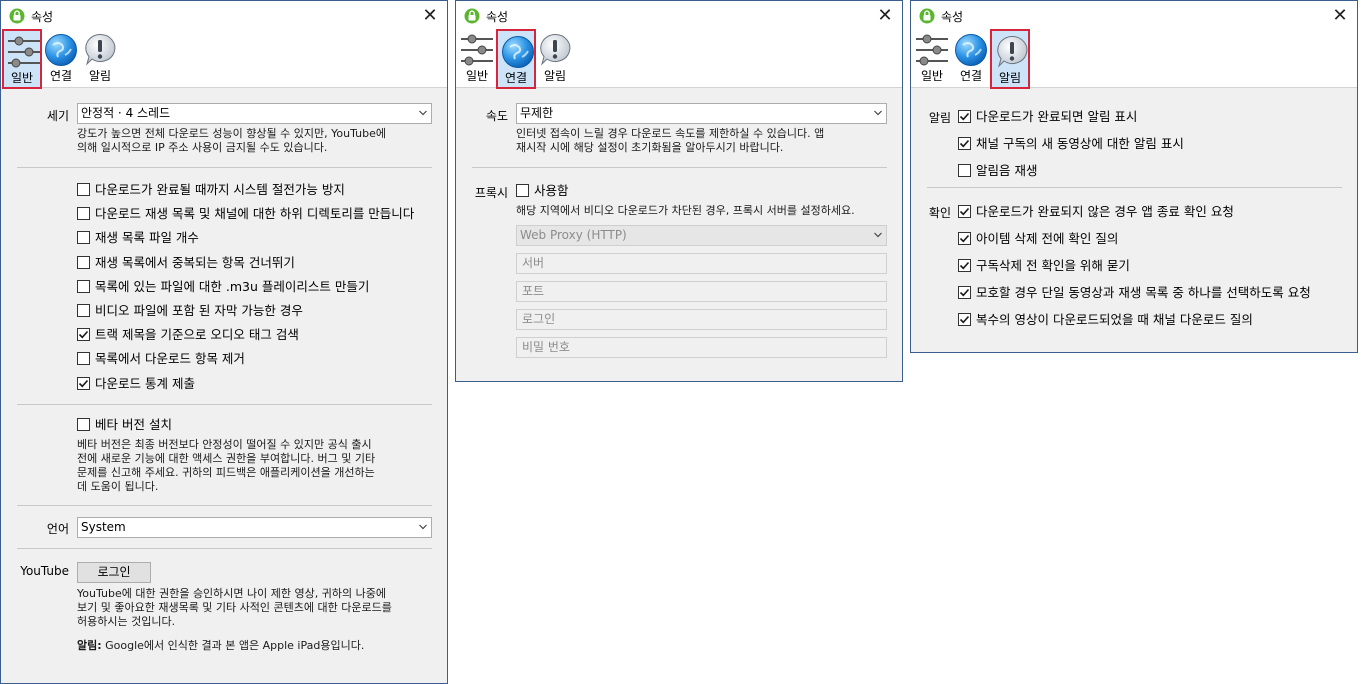 This screenshot has height=684, width=1362. Describe the element at coordinates (255, 214) in the screenshot. I see `option-label: 다운로드 재생 목록 및 채널에 대한 하위 디렉토리를 만듭니다` at that location.